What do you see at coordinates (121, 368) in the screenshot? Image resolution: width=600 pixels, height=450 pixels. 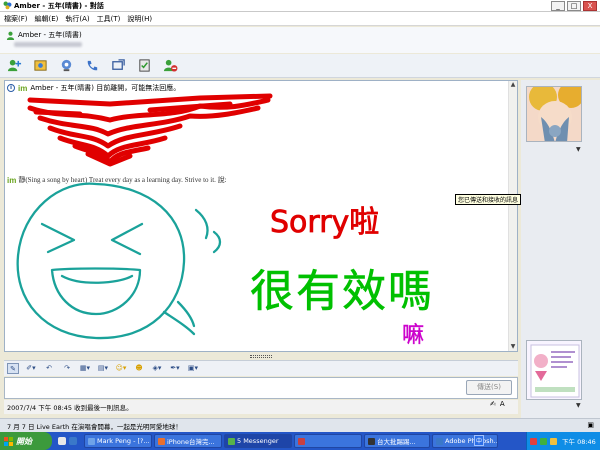 I see `emoticon-button: ☺▾` at bounding box center [121, 368].